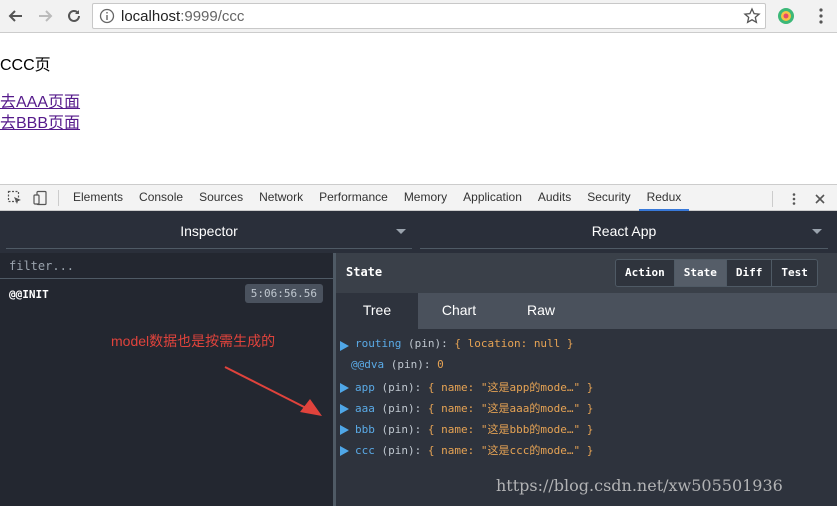 The width and height of the screenshot is (837, 506). I want to click on tree-key: ccc, so click(365, 450).